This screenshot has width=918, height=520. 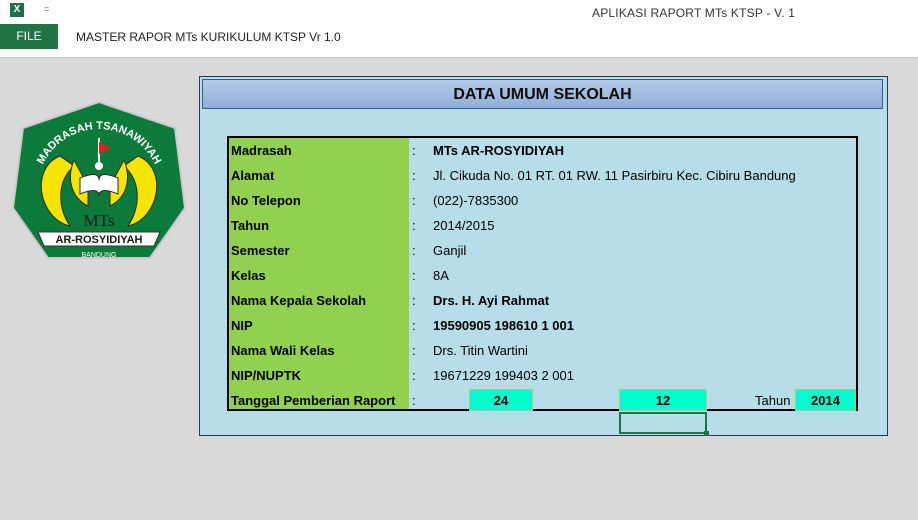 I want to click on row-value: Drs. Titin Wartini, so click(x=480, y=350).